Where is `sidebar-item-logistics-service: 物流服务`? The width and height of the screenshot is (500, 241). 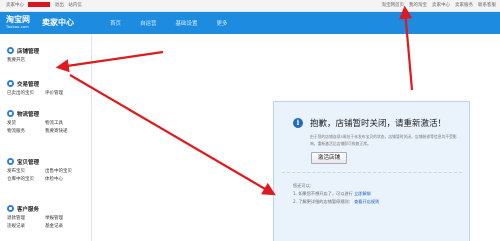
sidebar-item-logistics-service: 物流服务 is located at coordinates (26, 131).